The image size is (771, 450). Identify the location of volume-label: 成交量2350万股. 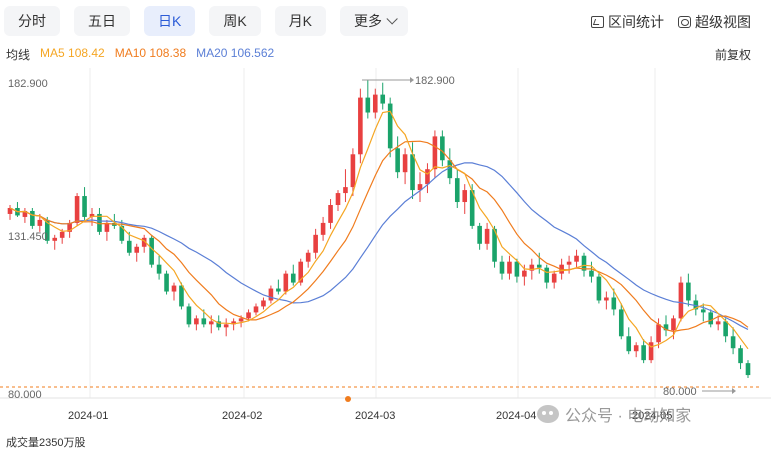
(46, 443).